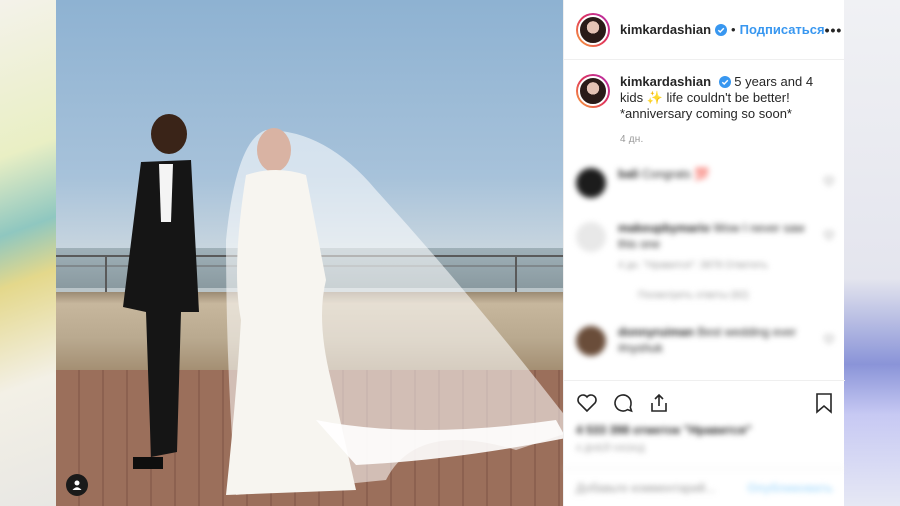  I want to click on post-header: kimkardashian • Подписаться •••, so click(704, 30).